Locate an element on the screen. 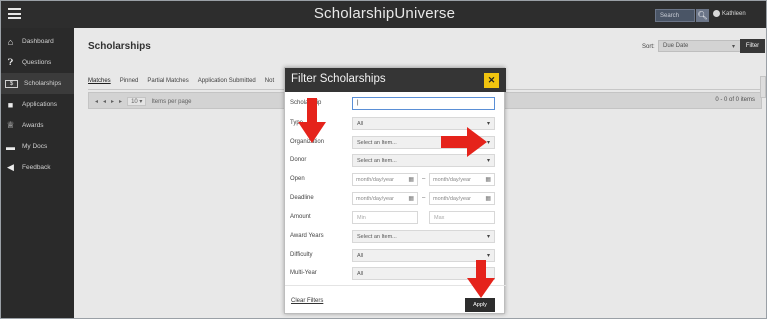  search-icon: 🔍︎ is located at coordinates (702, 15).